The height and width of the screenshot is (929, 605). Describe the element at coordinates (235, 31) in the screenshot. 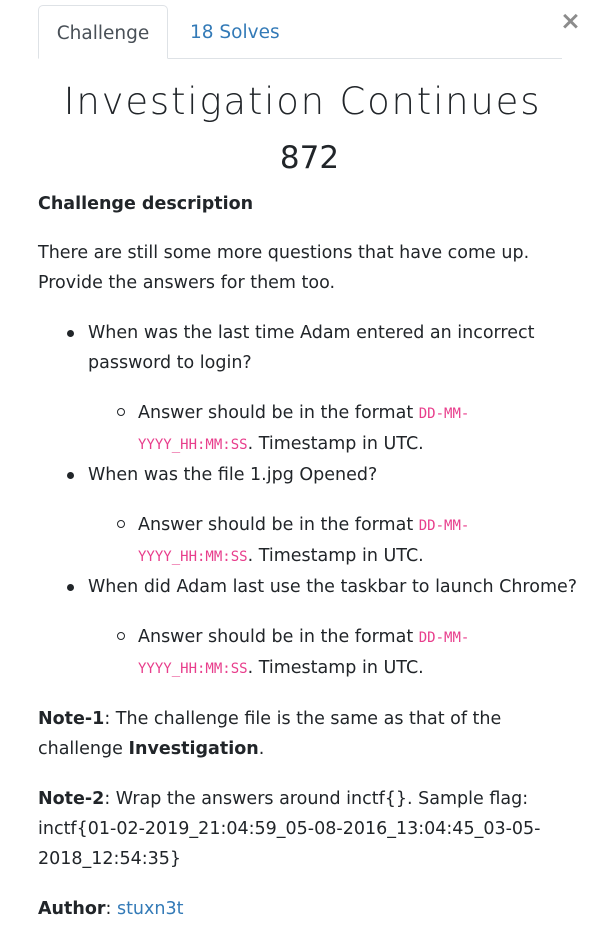

I see `tab-solves: 18 Solves` at that location.